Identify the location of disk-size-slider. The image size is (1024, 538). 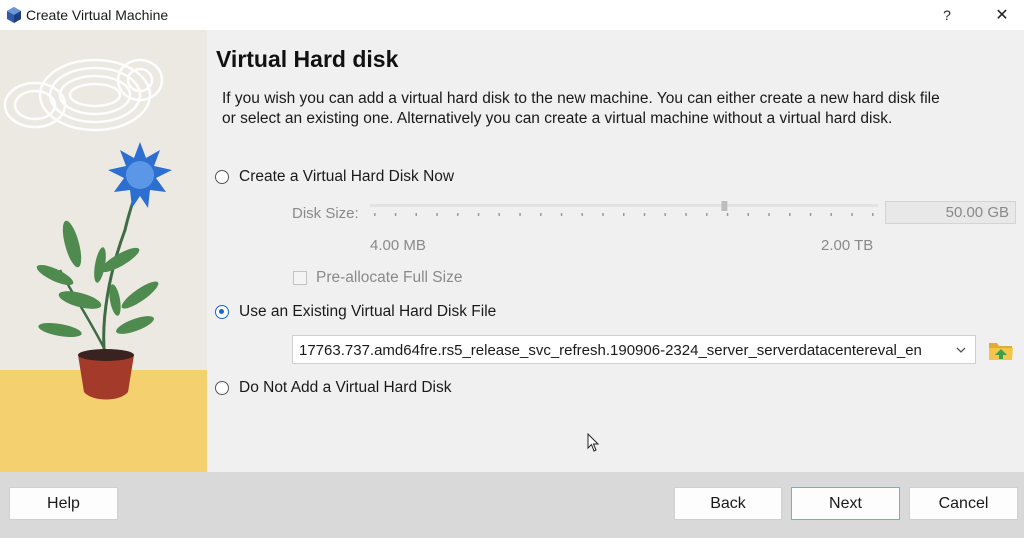
(624, 211).